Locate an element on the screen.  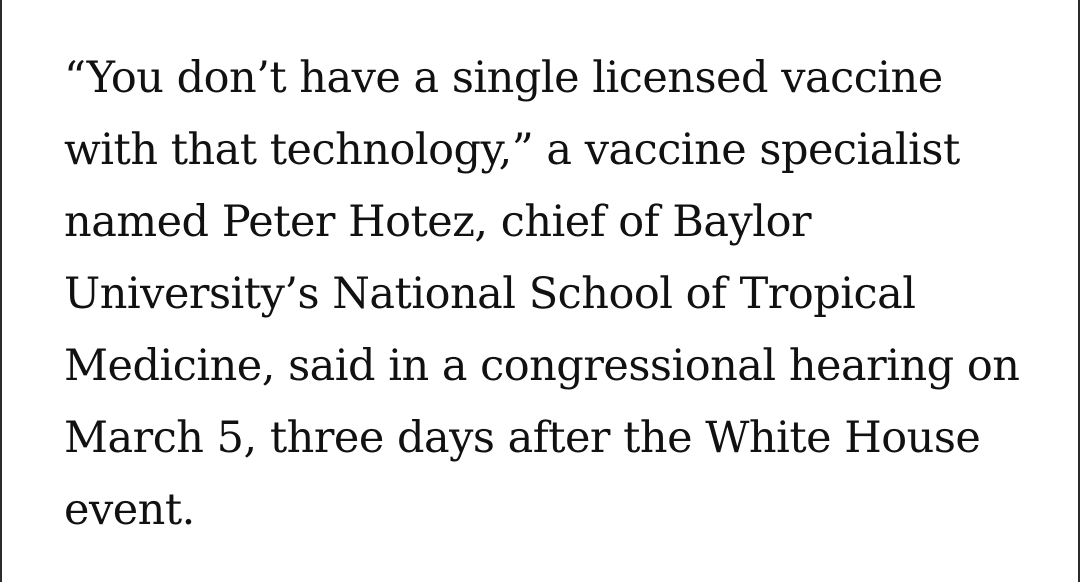
paragraph-line-4: University’s National School of Tropical is located at coordinates (490, 294).